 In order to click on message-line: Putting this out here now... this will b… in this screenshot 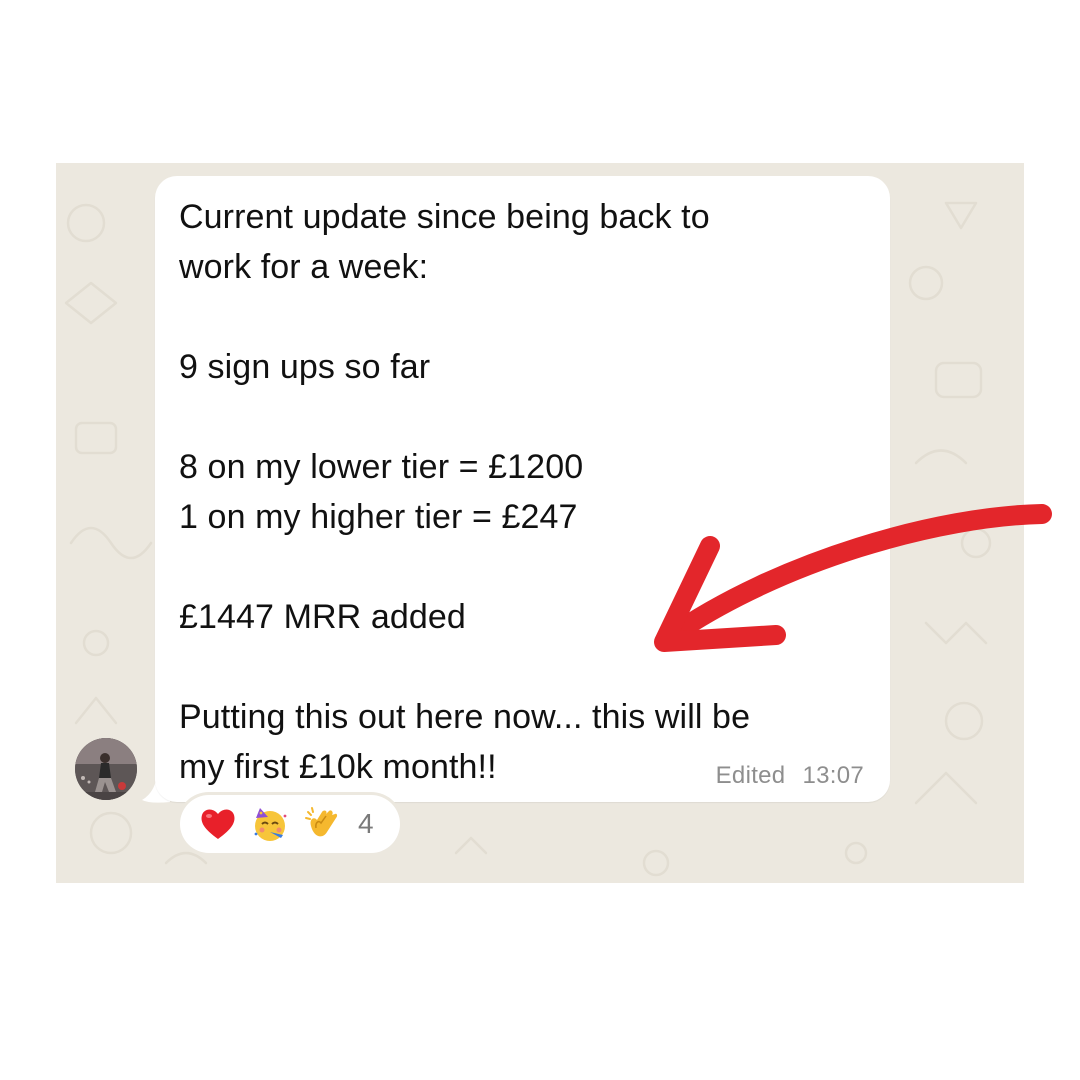, I will do `click(465, 717)`.